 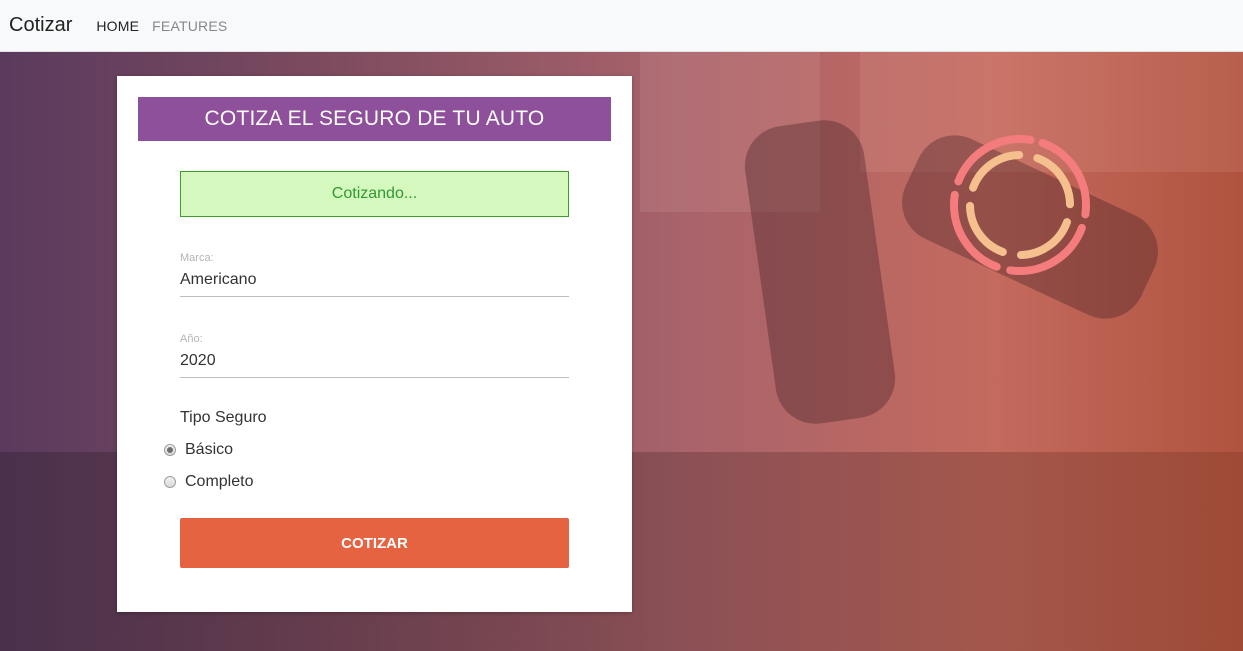 What do you see at coordinates (374, 543) in the screenshot?
I see `cotizar-button: COTIZAR` at bounding box center [374, 543].